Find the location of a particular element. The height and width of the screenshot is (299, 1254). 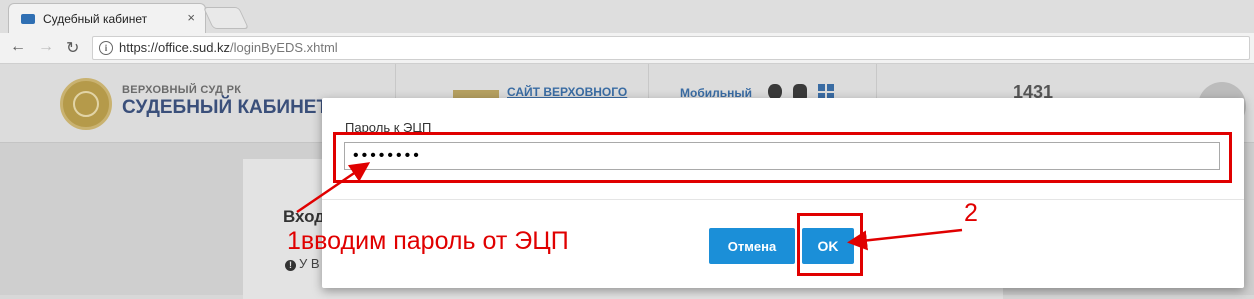

ok-highlight-box is located at coordinates (830, 244).